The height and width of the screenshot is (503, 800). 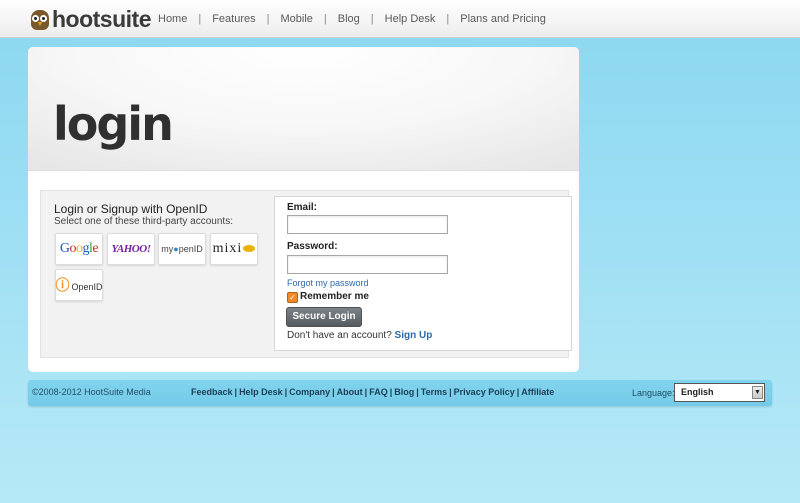 I want to click on remember-me-label: Remember me, so click(x=334, y=296).